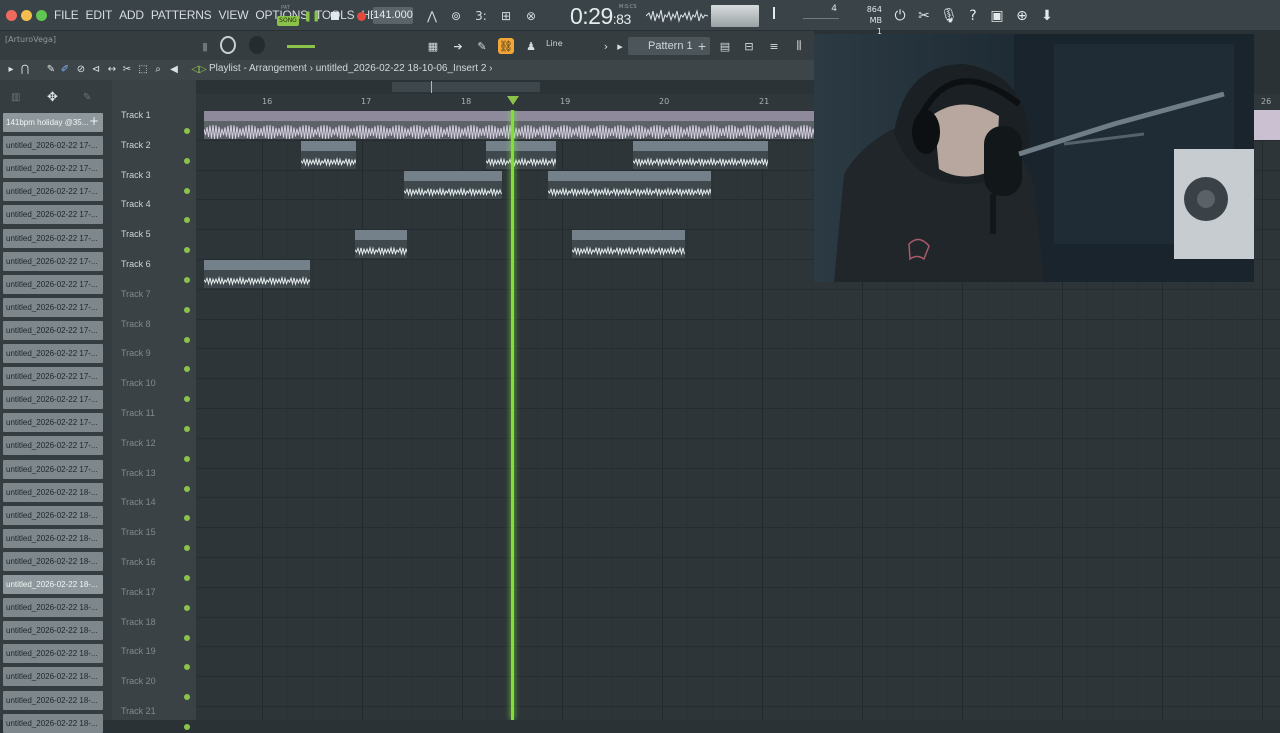 Image resolution: width=1280 pixels, height=733 pixels. Describe the element at coordinates (458, 46) in the screenshot. I see `arrow-button: ➔` at that location.